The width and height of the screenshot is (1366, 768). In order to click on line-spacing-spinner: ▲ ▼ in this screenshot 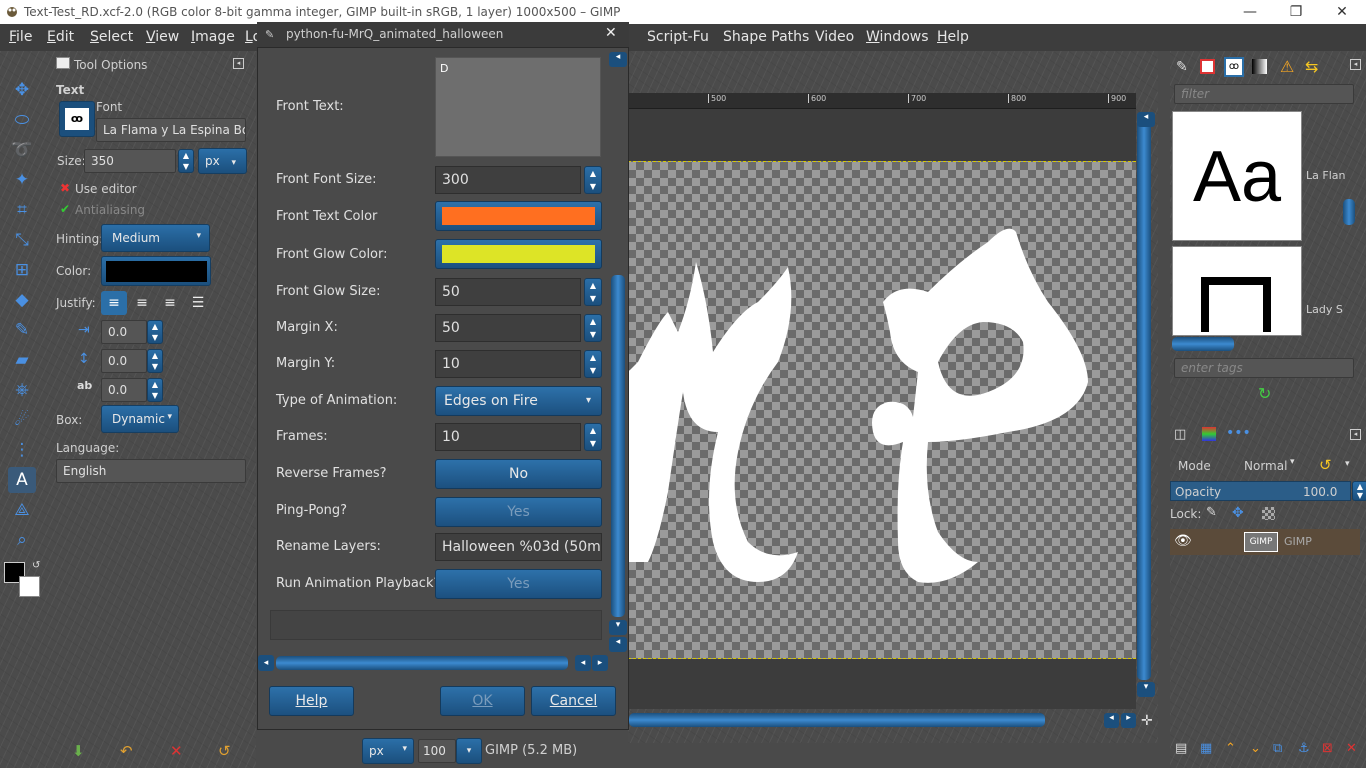, I will do `click(155, 361)`.